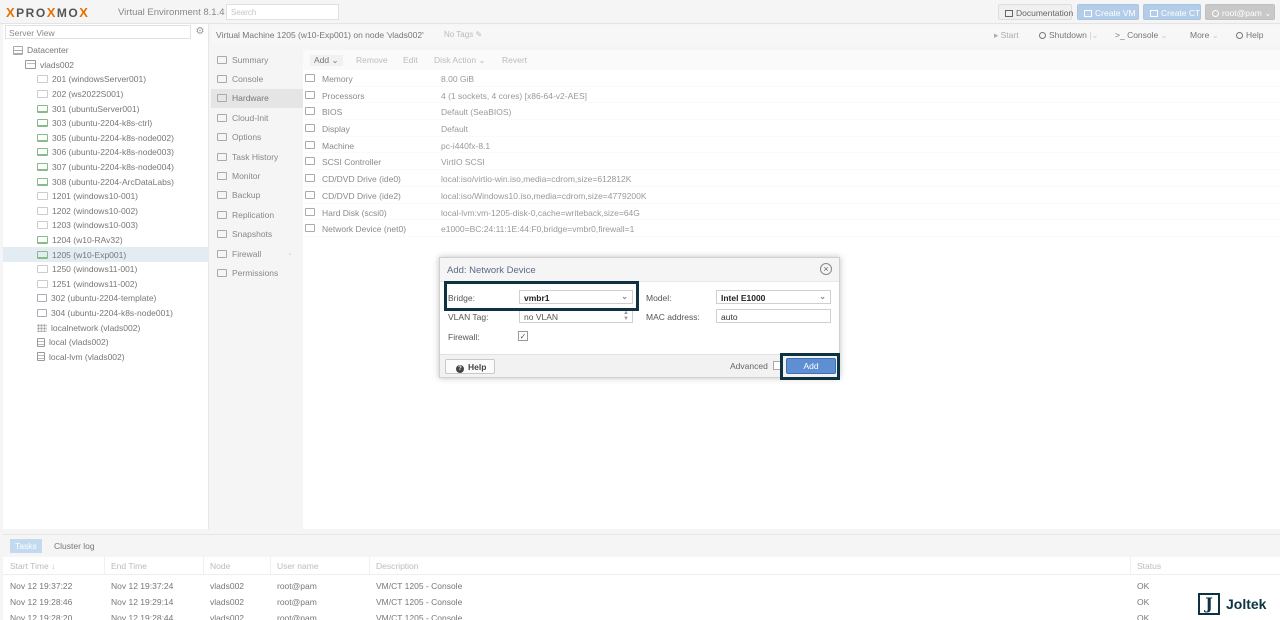 The width and height of the screenshot is (1280, 620). Describe the element at coordinates (514, 95) in the screenshot. I see `hardware-value: 4 (1 sockets, 4 cores) [x86-64-v2-AES]` at that location.